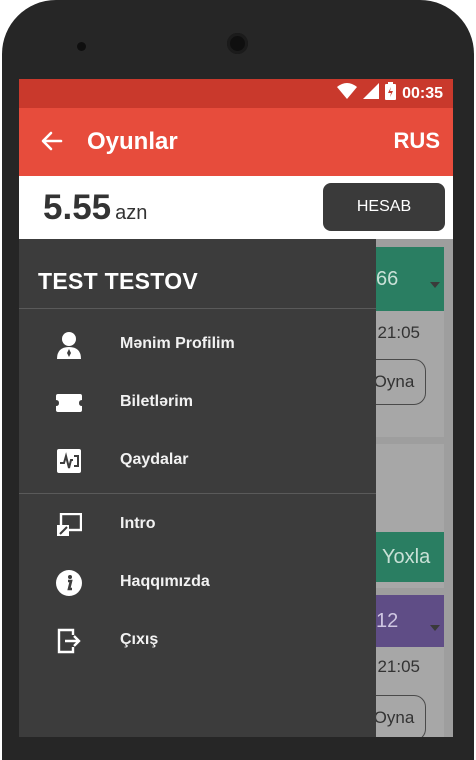  I want to click on intro-icon, so click(69, 525).